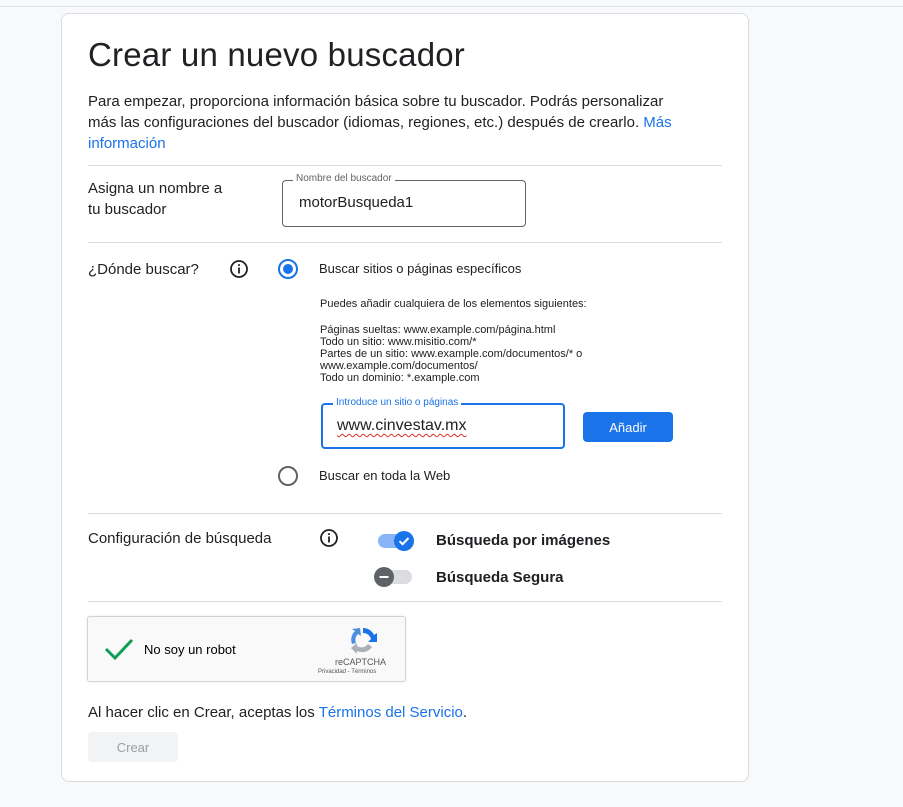  Describe the element at coordinates (143, 269) in the screenshot. I see `where-section-label: ¿Dónde buscar?` at that location.